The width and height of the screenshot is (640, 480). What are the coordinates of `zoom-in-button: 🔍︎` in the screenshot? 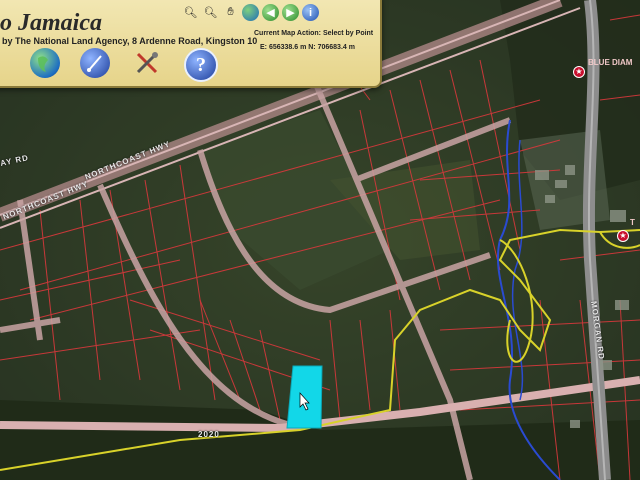 It's located at (190, 12).